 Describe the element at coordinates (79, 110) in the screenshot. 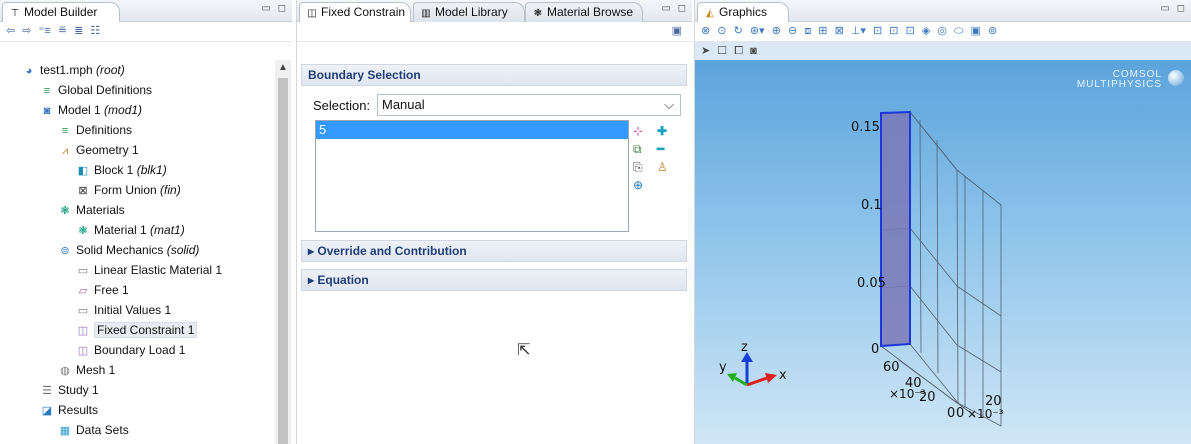

I see `tree-item-label: Model 1` at that location.